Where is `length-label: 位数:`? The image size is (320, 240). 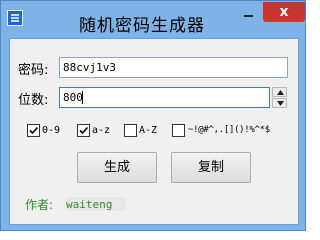 length-label: 位数: is located at coordinates (33, 100).